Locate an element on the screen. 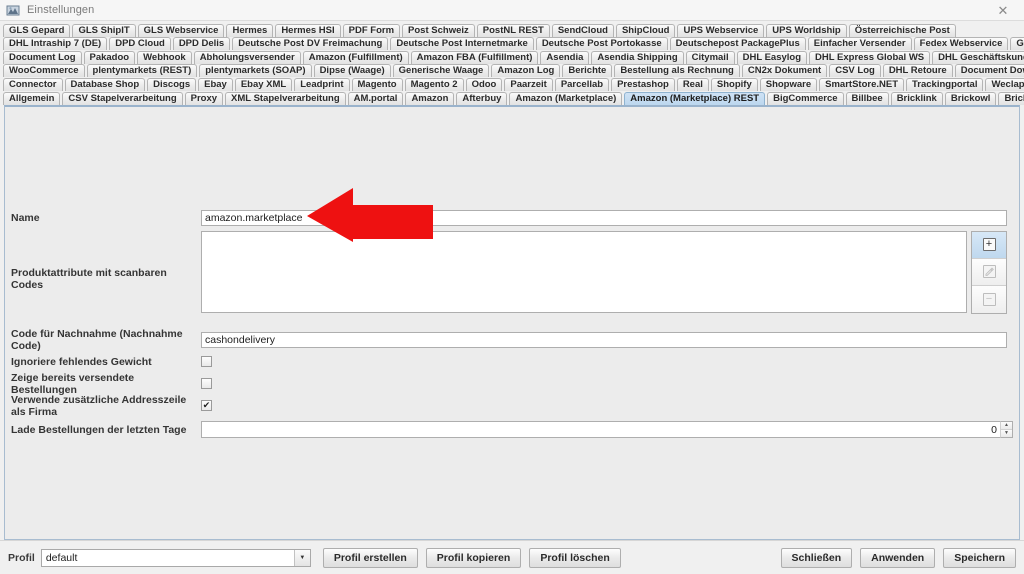 This screenshot has width=1024, height=574. tab-brickowl: Brickowl is located at coordinates (970, 98).